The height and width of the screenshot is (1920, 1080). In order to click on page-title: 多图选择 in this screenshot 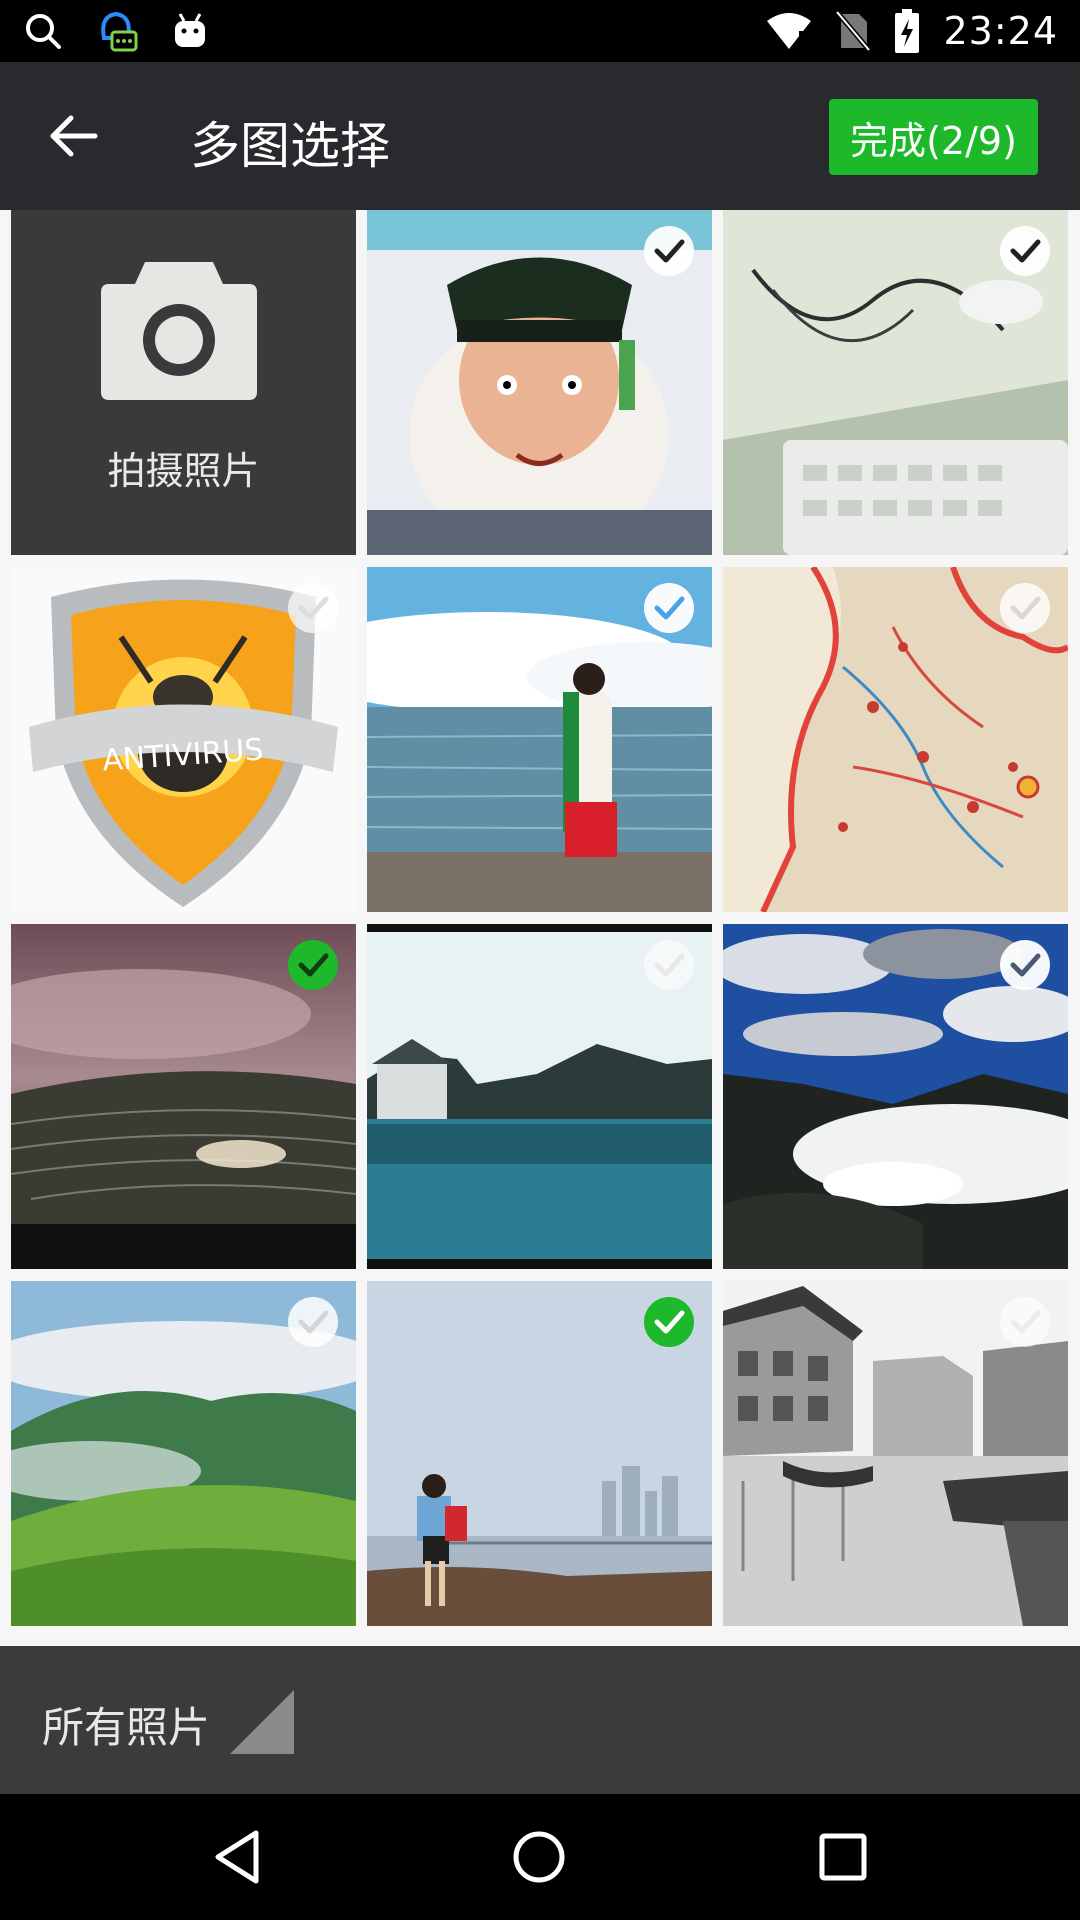, I will do `click(290, 146)`.